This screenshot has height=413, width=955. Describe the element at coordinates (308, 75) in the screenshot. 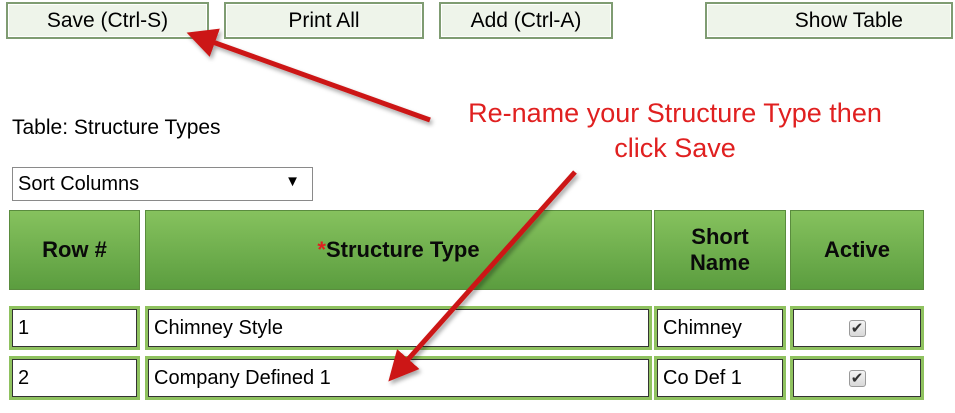

I see `arrow-to-save-button` at that location.